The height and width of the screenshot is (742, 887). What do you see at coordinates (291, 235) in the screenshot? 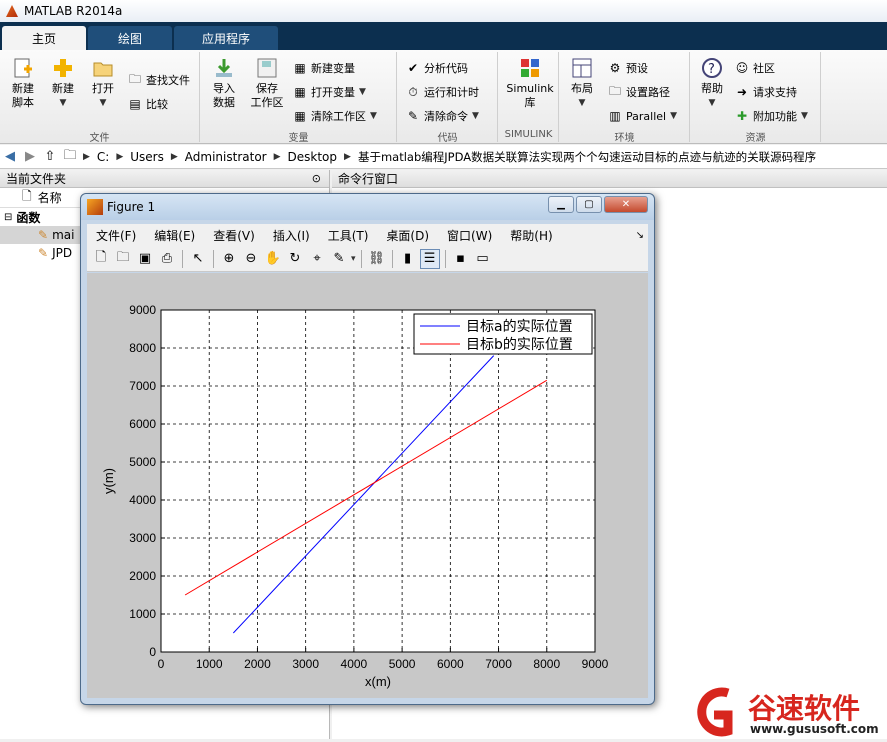
I see `menu-insert: 插入(I)` at bounding box center [291, 235].